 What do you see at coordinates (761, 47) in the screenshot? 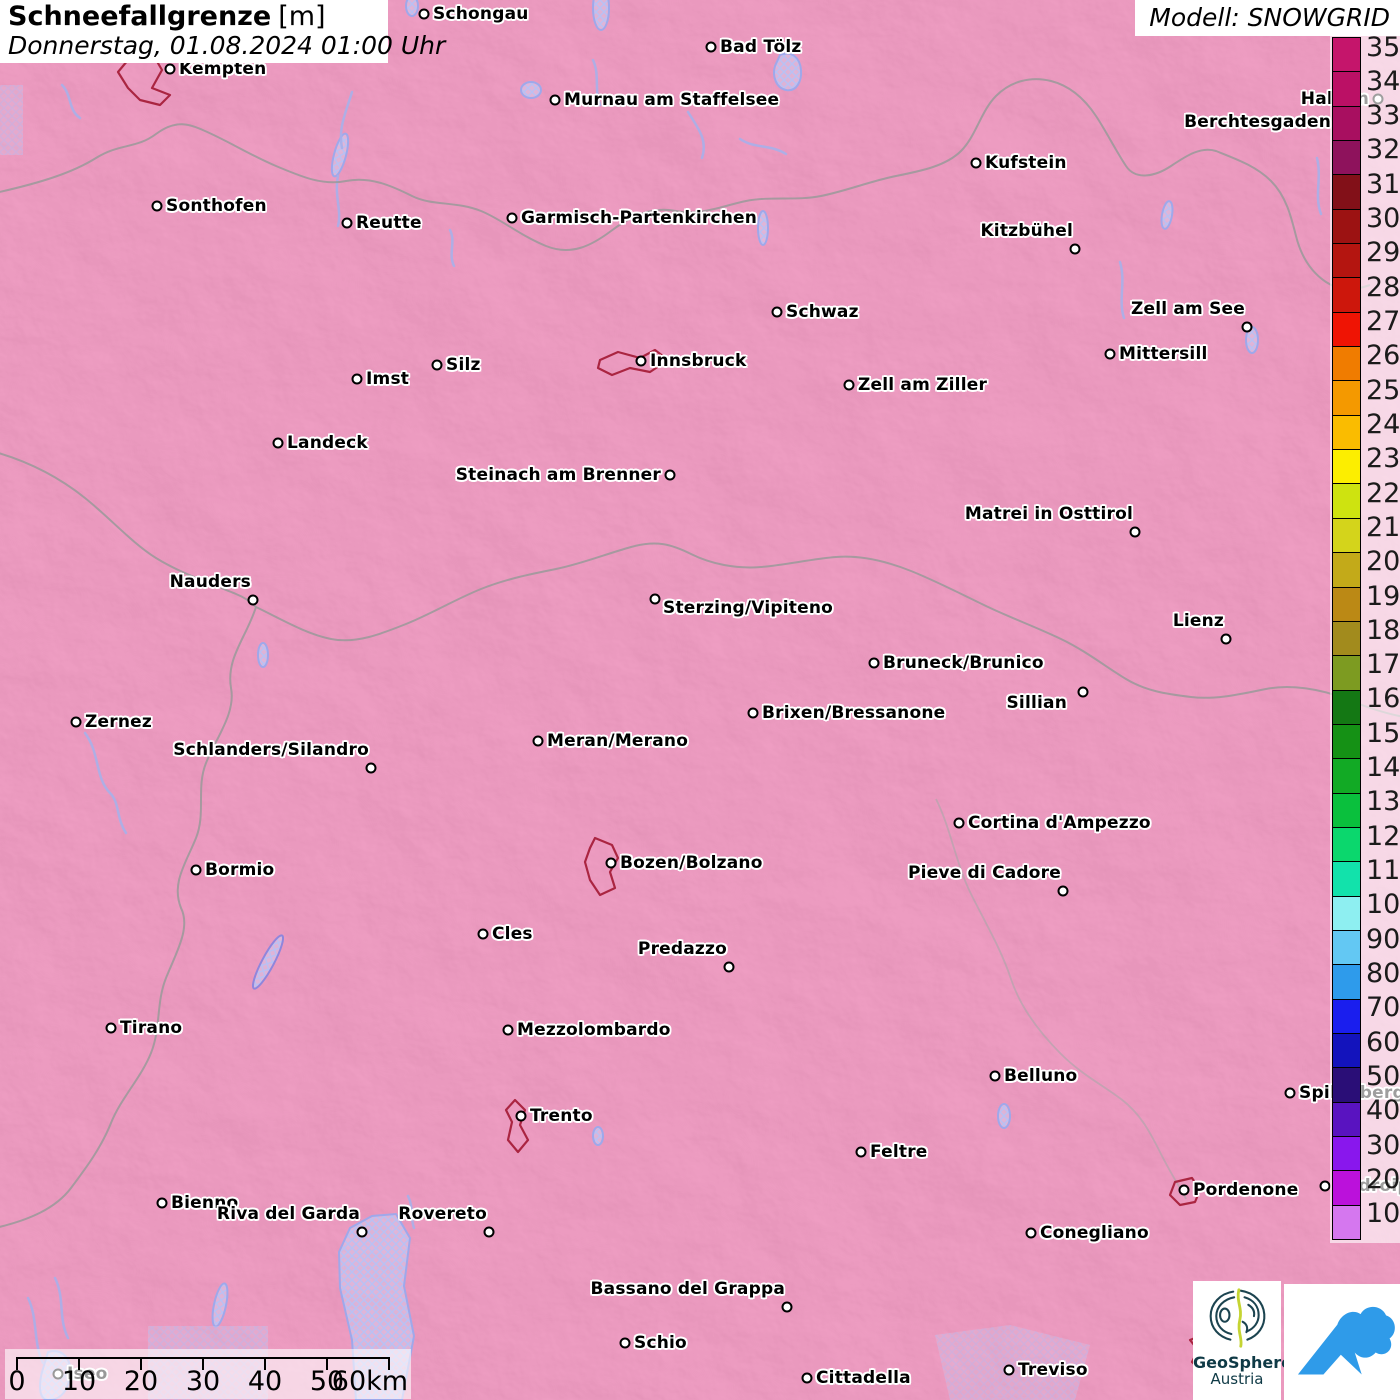
I see `city-label-bad-t-lz: Bad Tölz` at bounding box center [761, 47].